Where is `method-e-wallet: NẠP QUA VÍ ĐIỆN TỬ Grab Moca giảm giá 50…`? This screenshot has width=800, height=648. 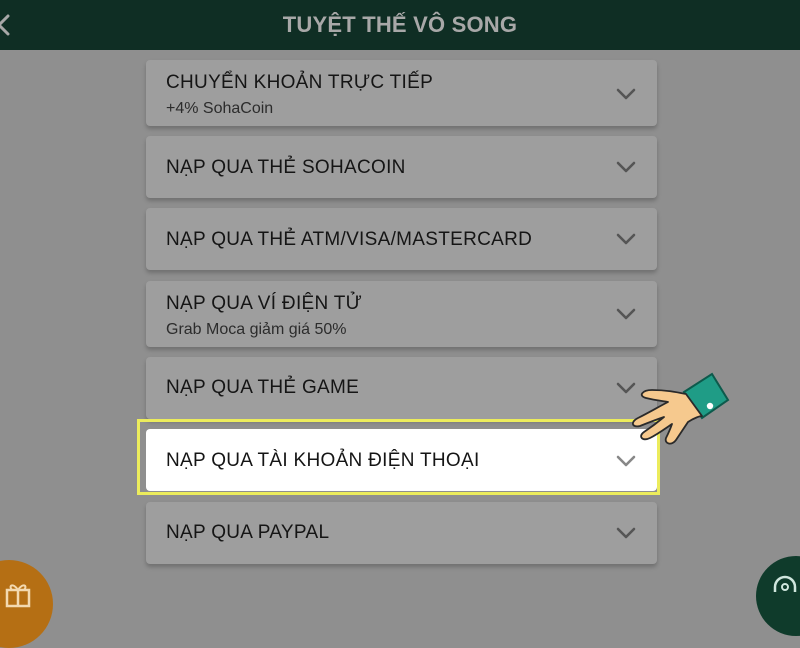
method-e-wallet: NẠP QUA VÍ ĐIỆN TỬ Grab Moca giảm giá 50… is located at coordinates (401, 314).